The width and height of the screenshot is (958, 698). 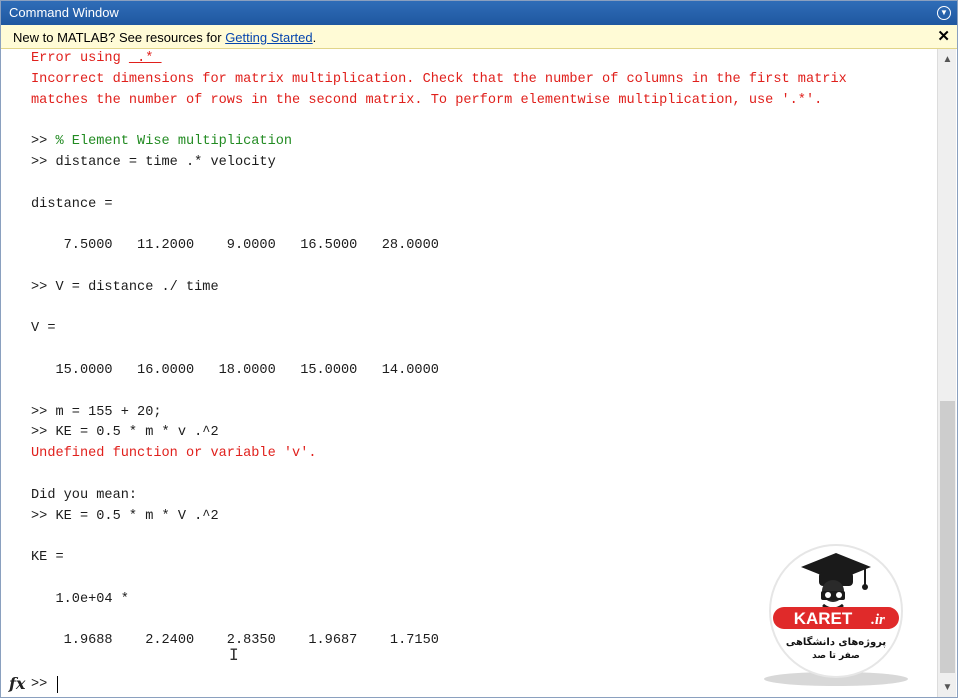 I want to click on output-line: 15.0000 16.0000 18.0000 15.0000 14.0000, so click(x=235, y=370).